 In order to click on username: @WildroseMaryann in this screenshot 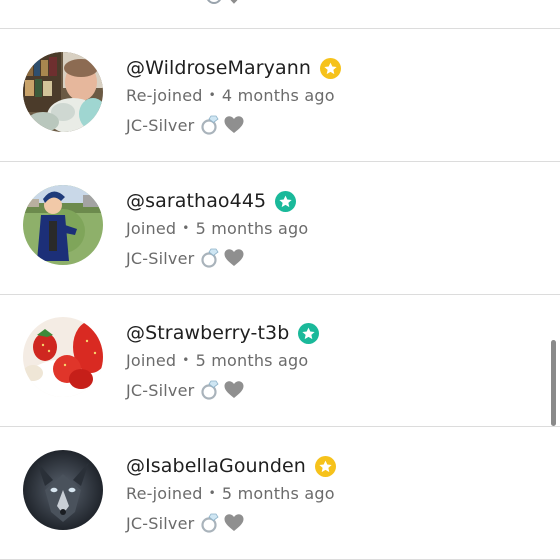, I will do `click(218, 68)`.